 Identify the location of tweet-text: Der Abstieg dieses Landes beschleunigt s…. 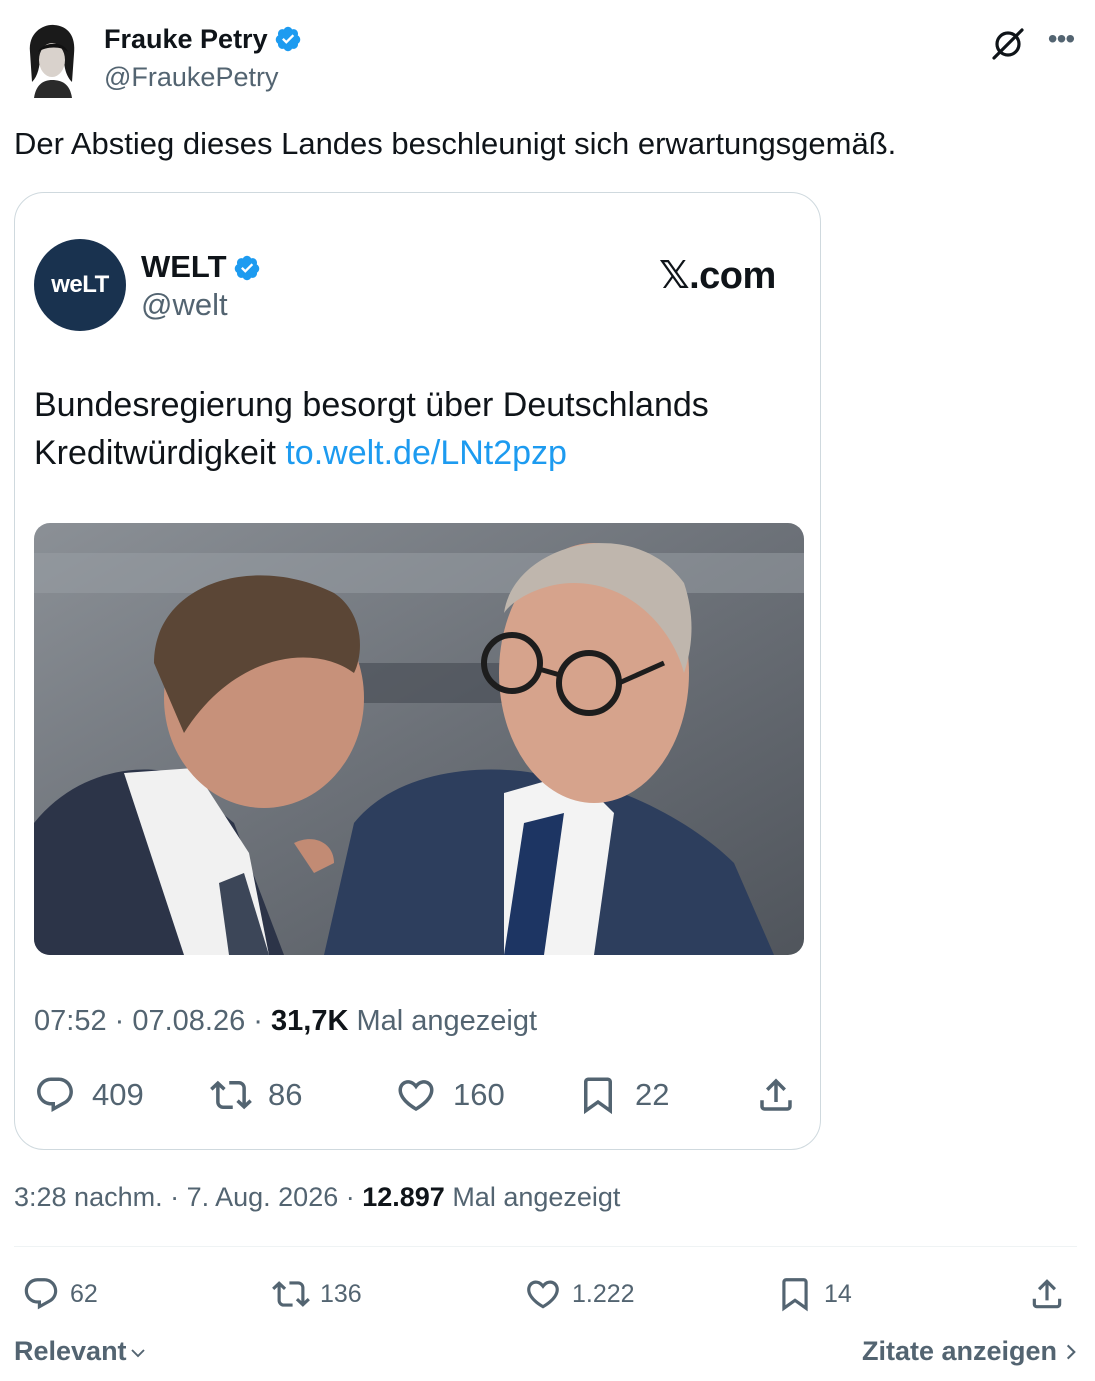
(455, 143).